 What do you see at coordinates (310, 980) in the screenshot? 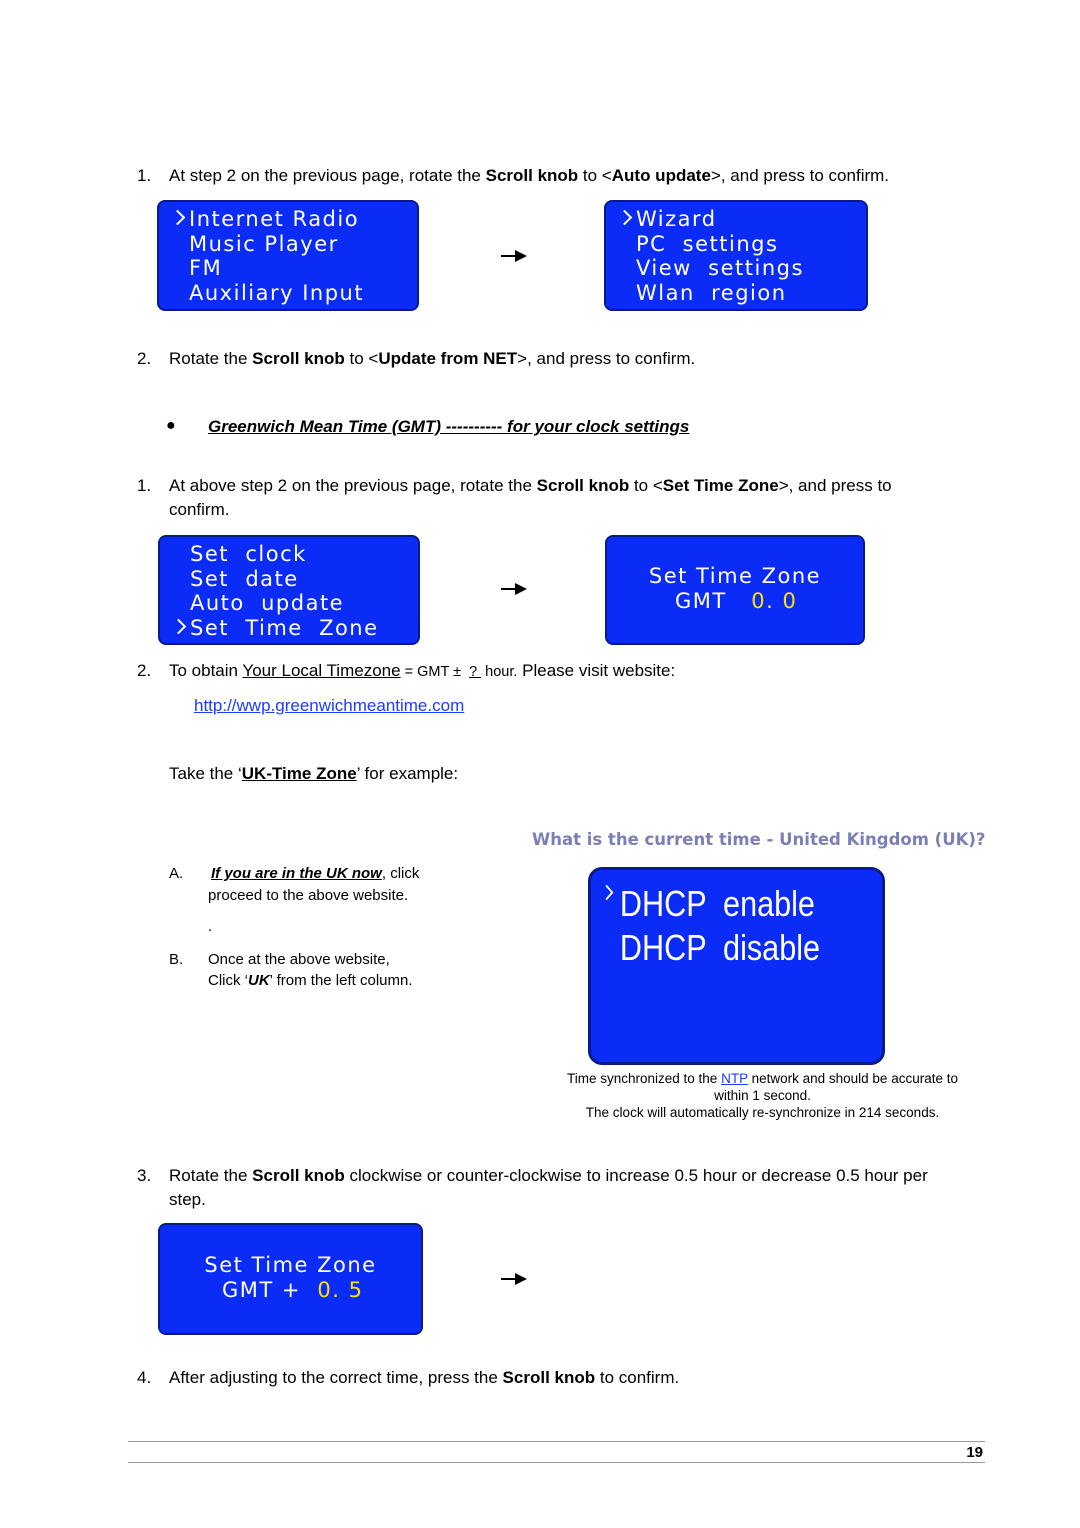
I see `step-b-continued: Click ‘UK’ from the left column.` at bounding box center [310, 980].